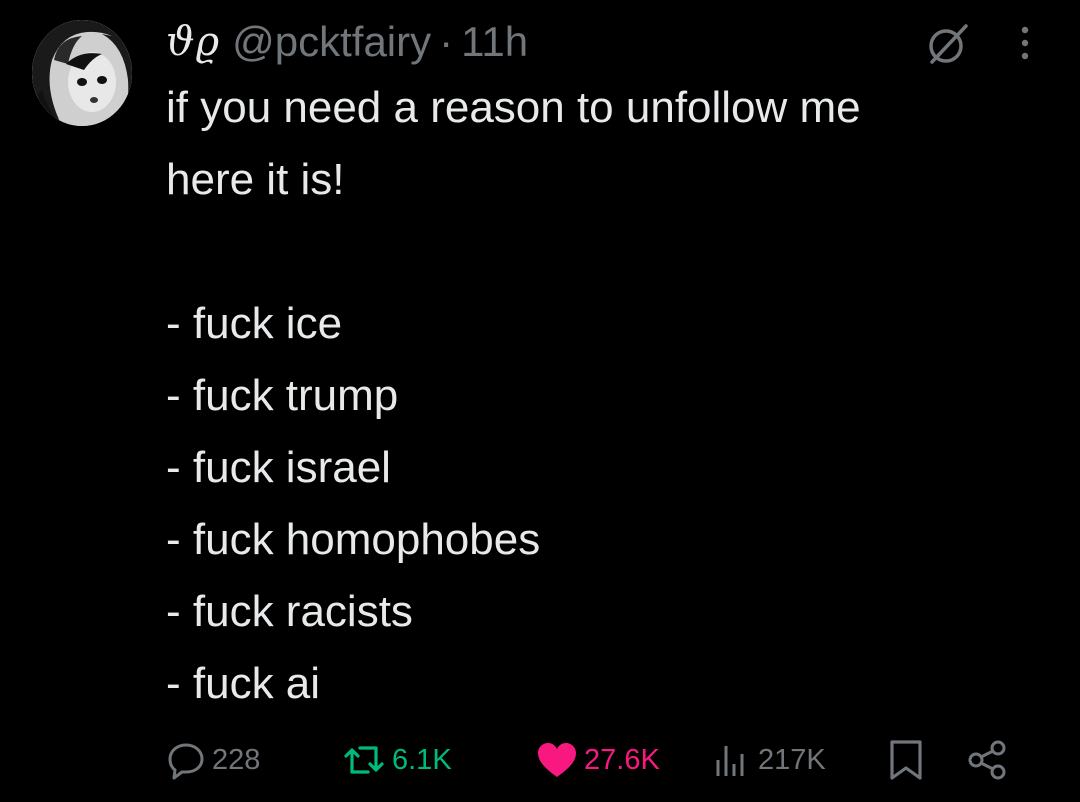 The height and width of the screenshot is (802, 1080). Describe the element at coordinates (557, 760) in the screenshot. I see `like-icon` at that location.